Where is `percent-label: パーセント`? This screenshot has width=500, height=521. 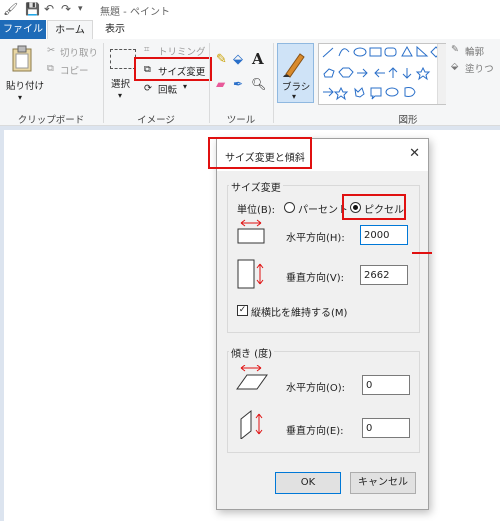
percent-label: パーセント is located at coordinates (323, 208).